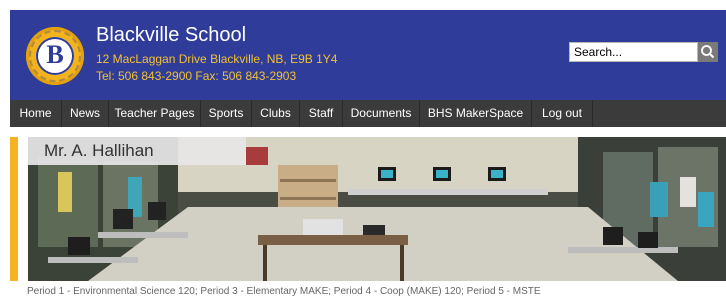 The height and width of the screenshot is (297, 726). Describe the element at coordinates (321, 113) in the screenshot. I see `nav-item-staff: Staff` at that location.